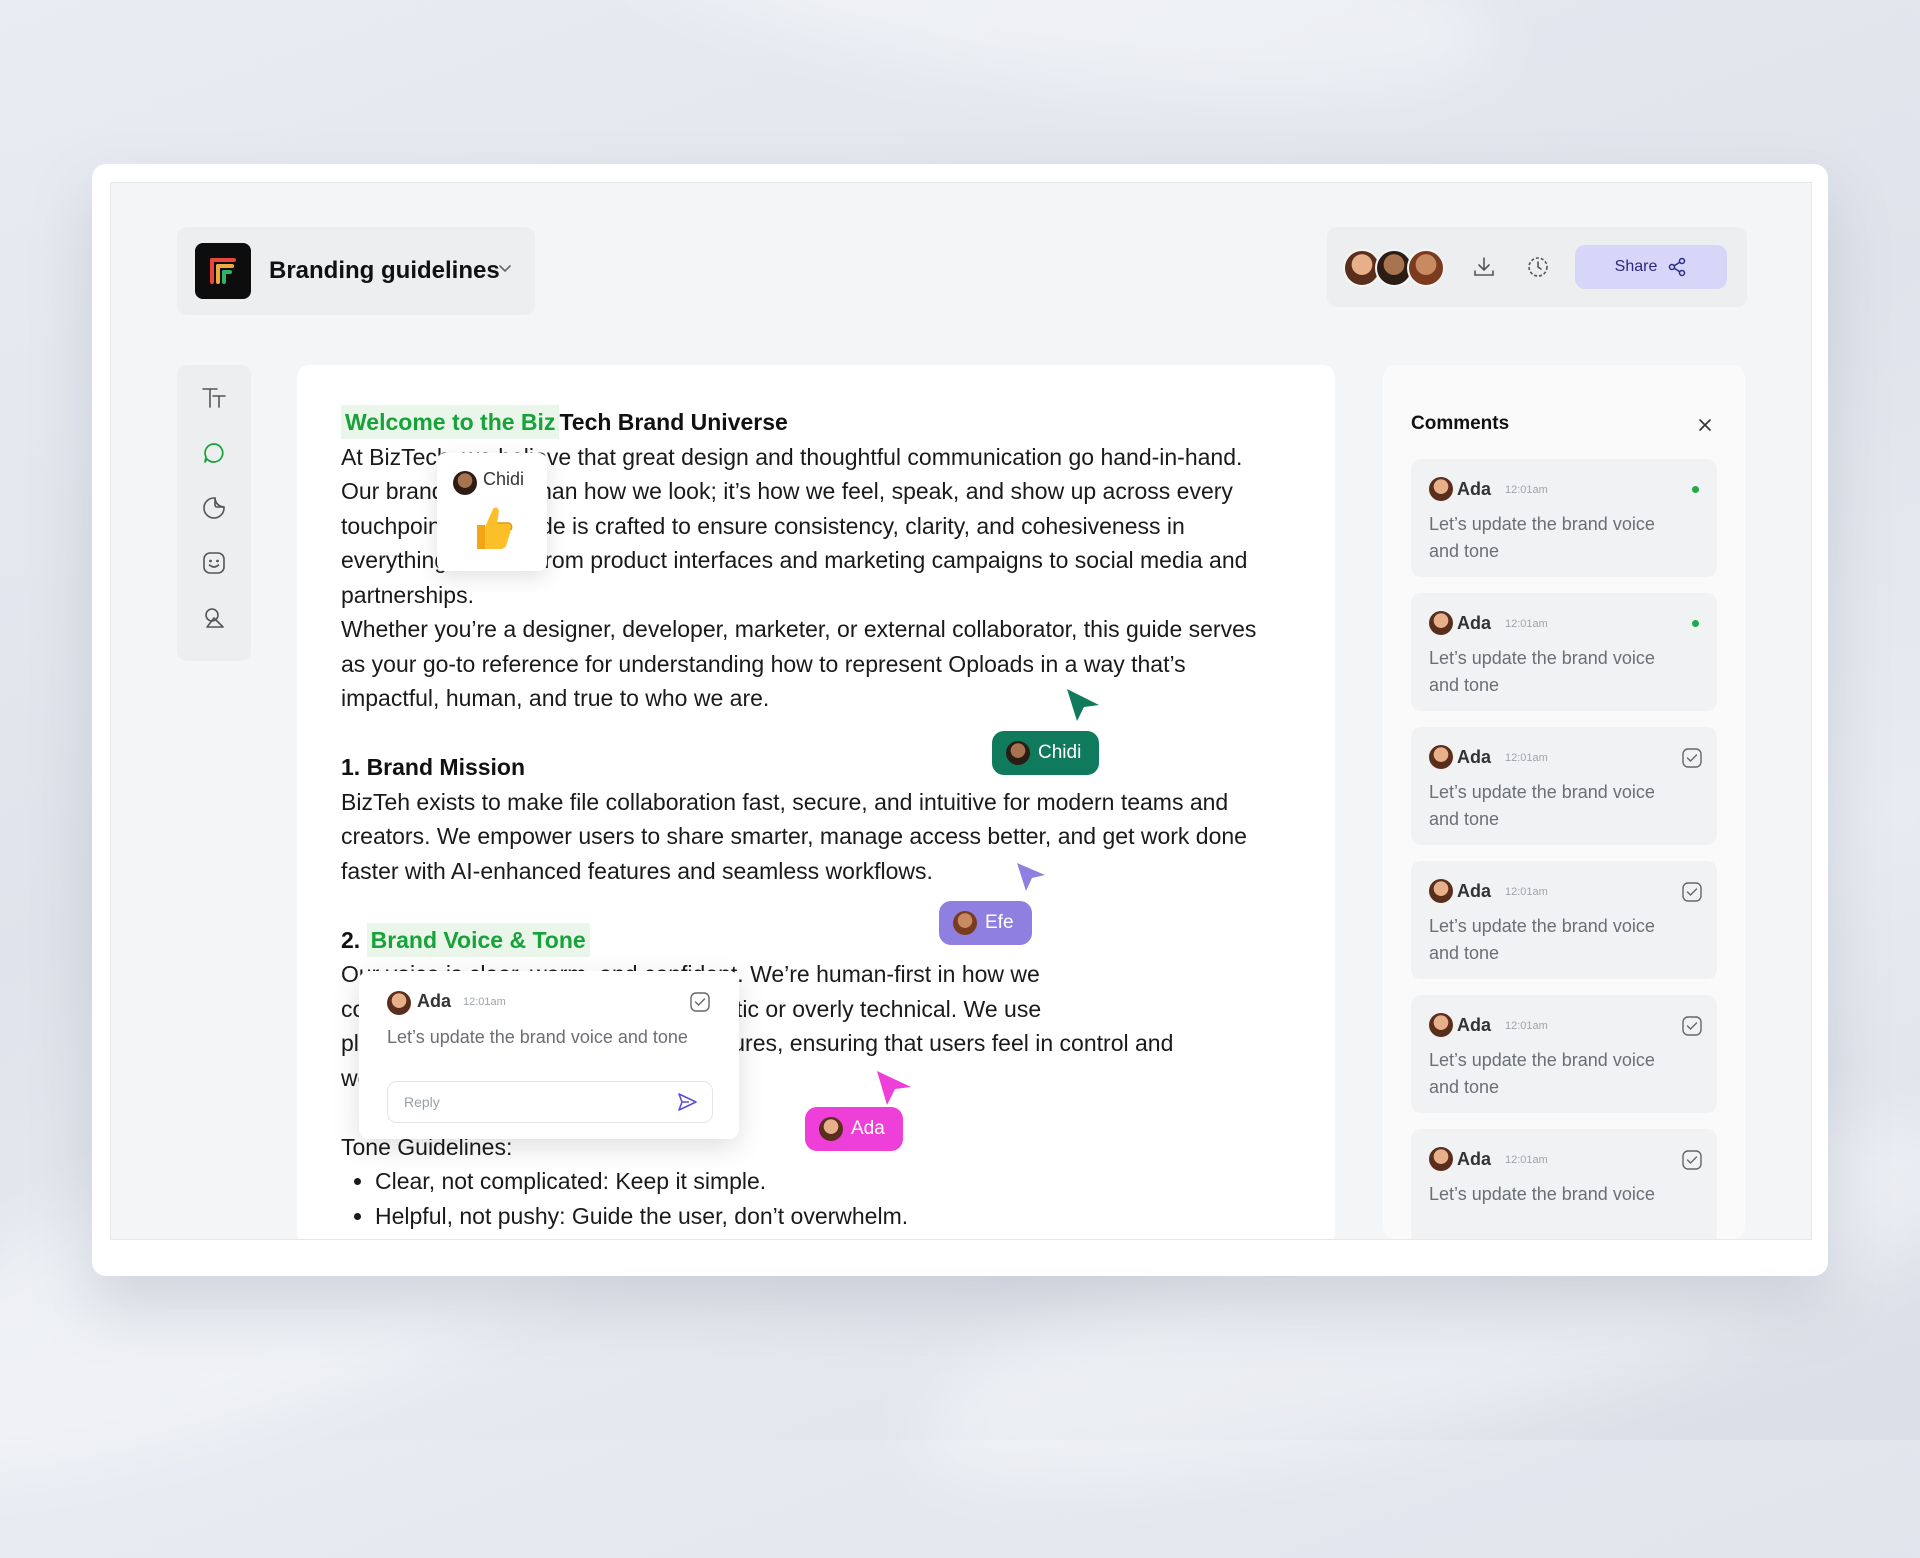  I want to click on list-item: Clear, not complicated: Keep it simple., so click(838, 1181).